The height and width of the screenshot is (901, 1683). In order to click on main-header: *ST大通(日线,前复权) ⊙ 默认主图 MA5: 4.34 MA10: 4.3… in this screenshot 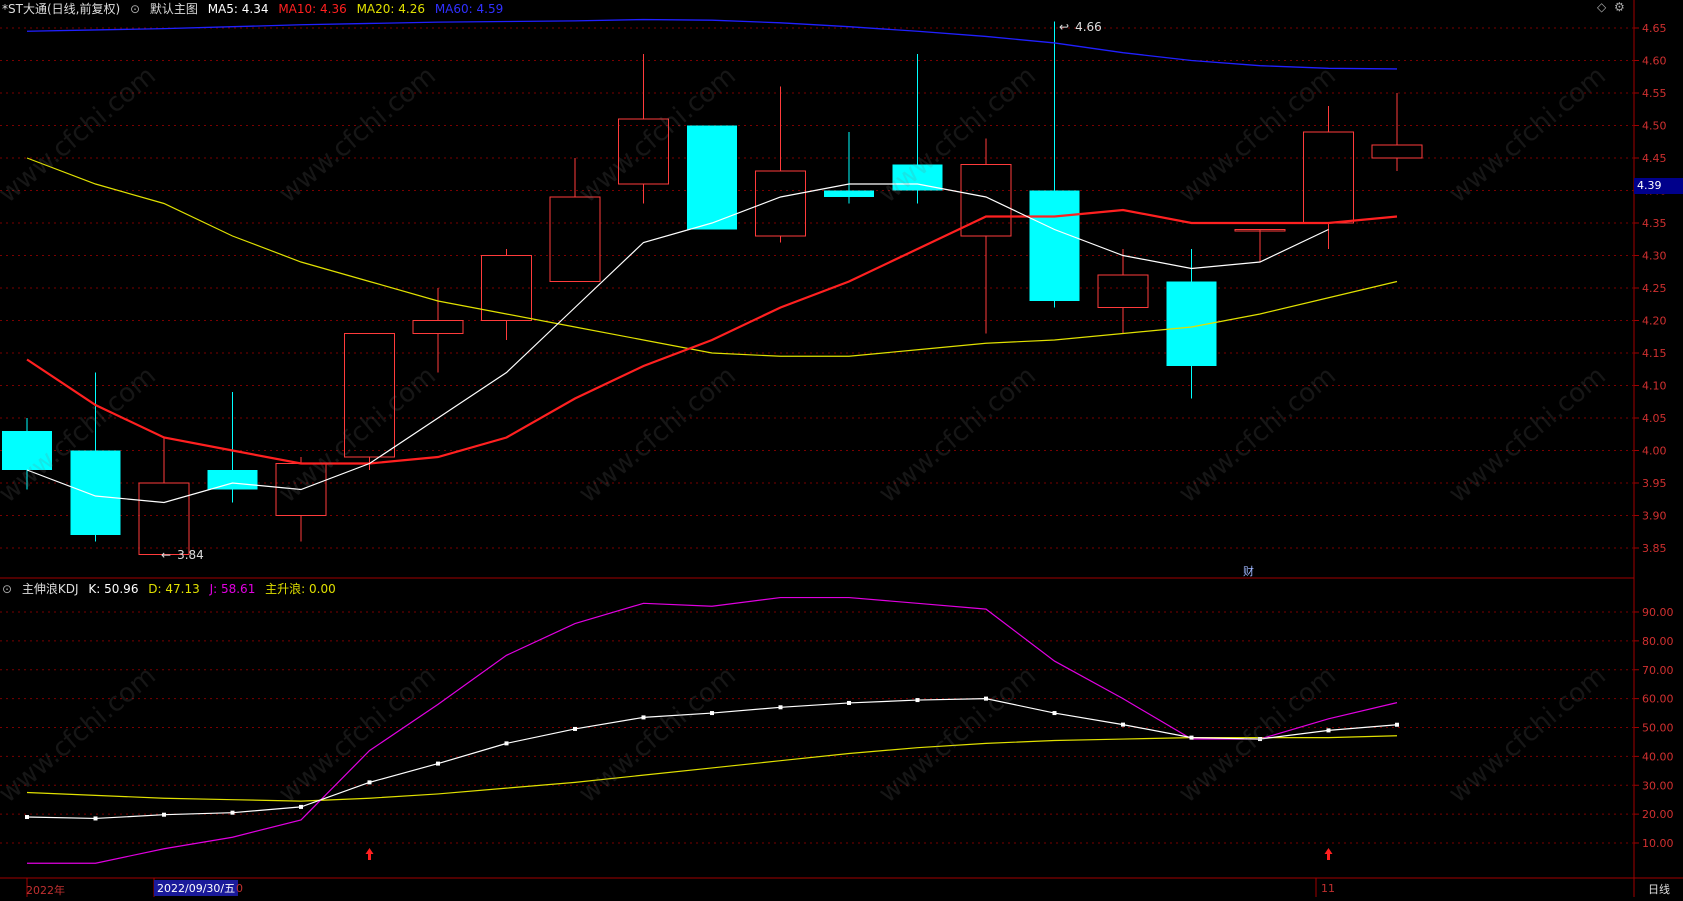, I will do `click(255, 8)`.